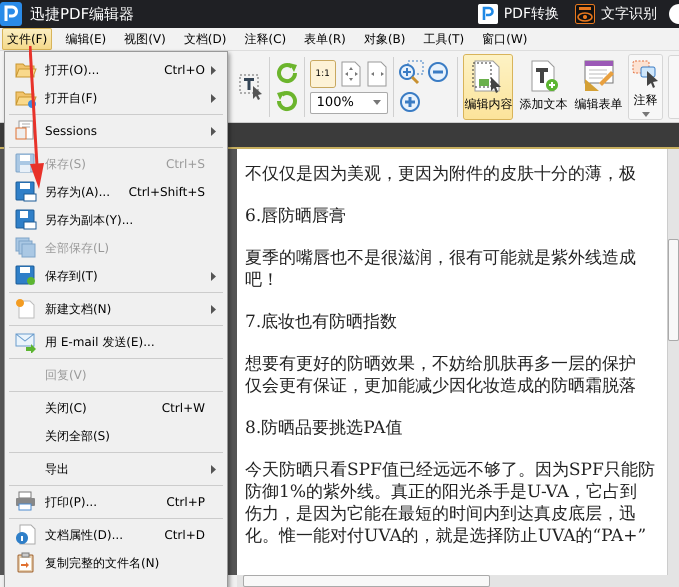  Describe the element at coordinates (488, 87) in the screenshot. I see `toolbar-button: 编辑内容` at that location.